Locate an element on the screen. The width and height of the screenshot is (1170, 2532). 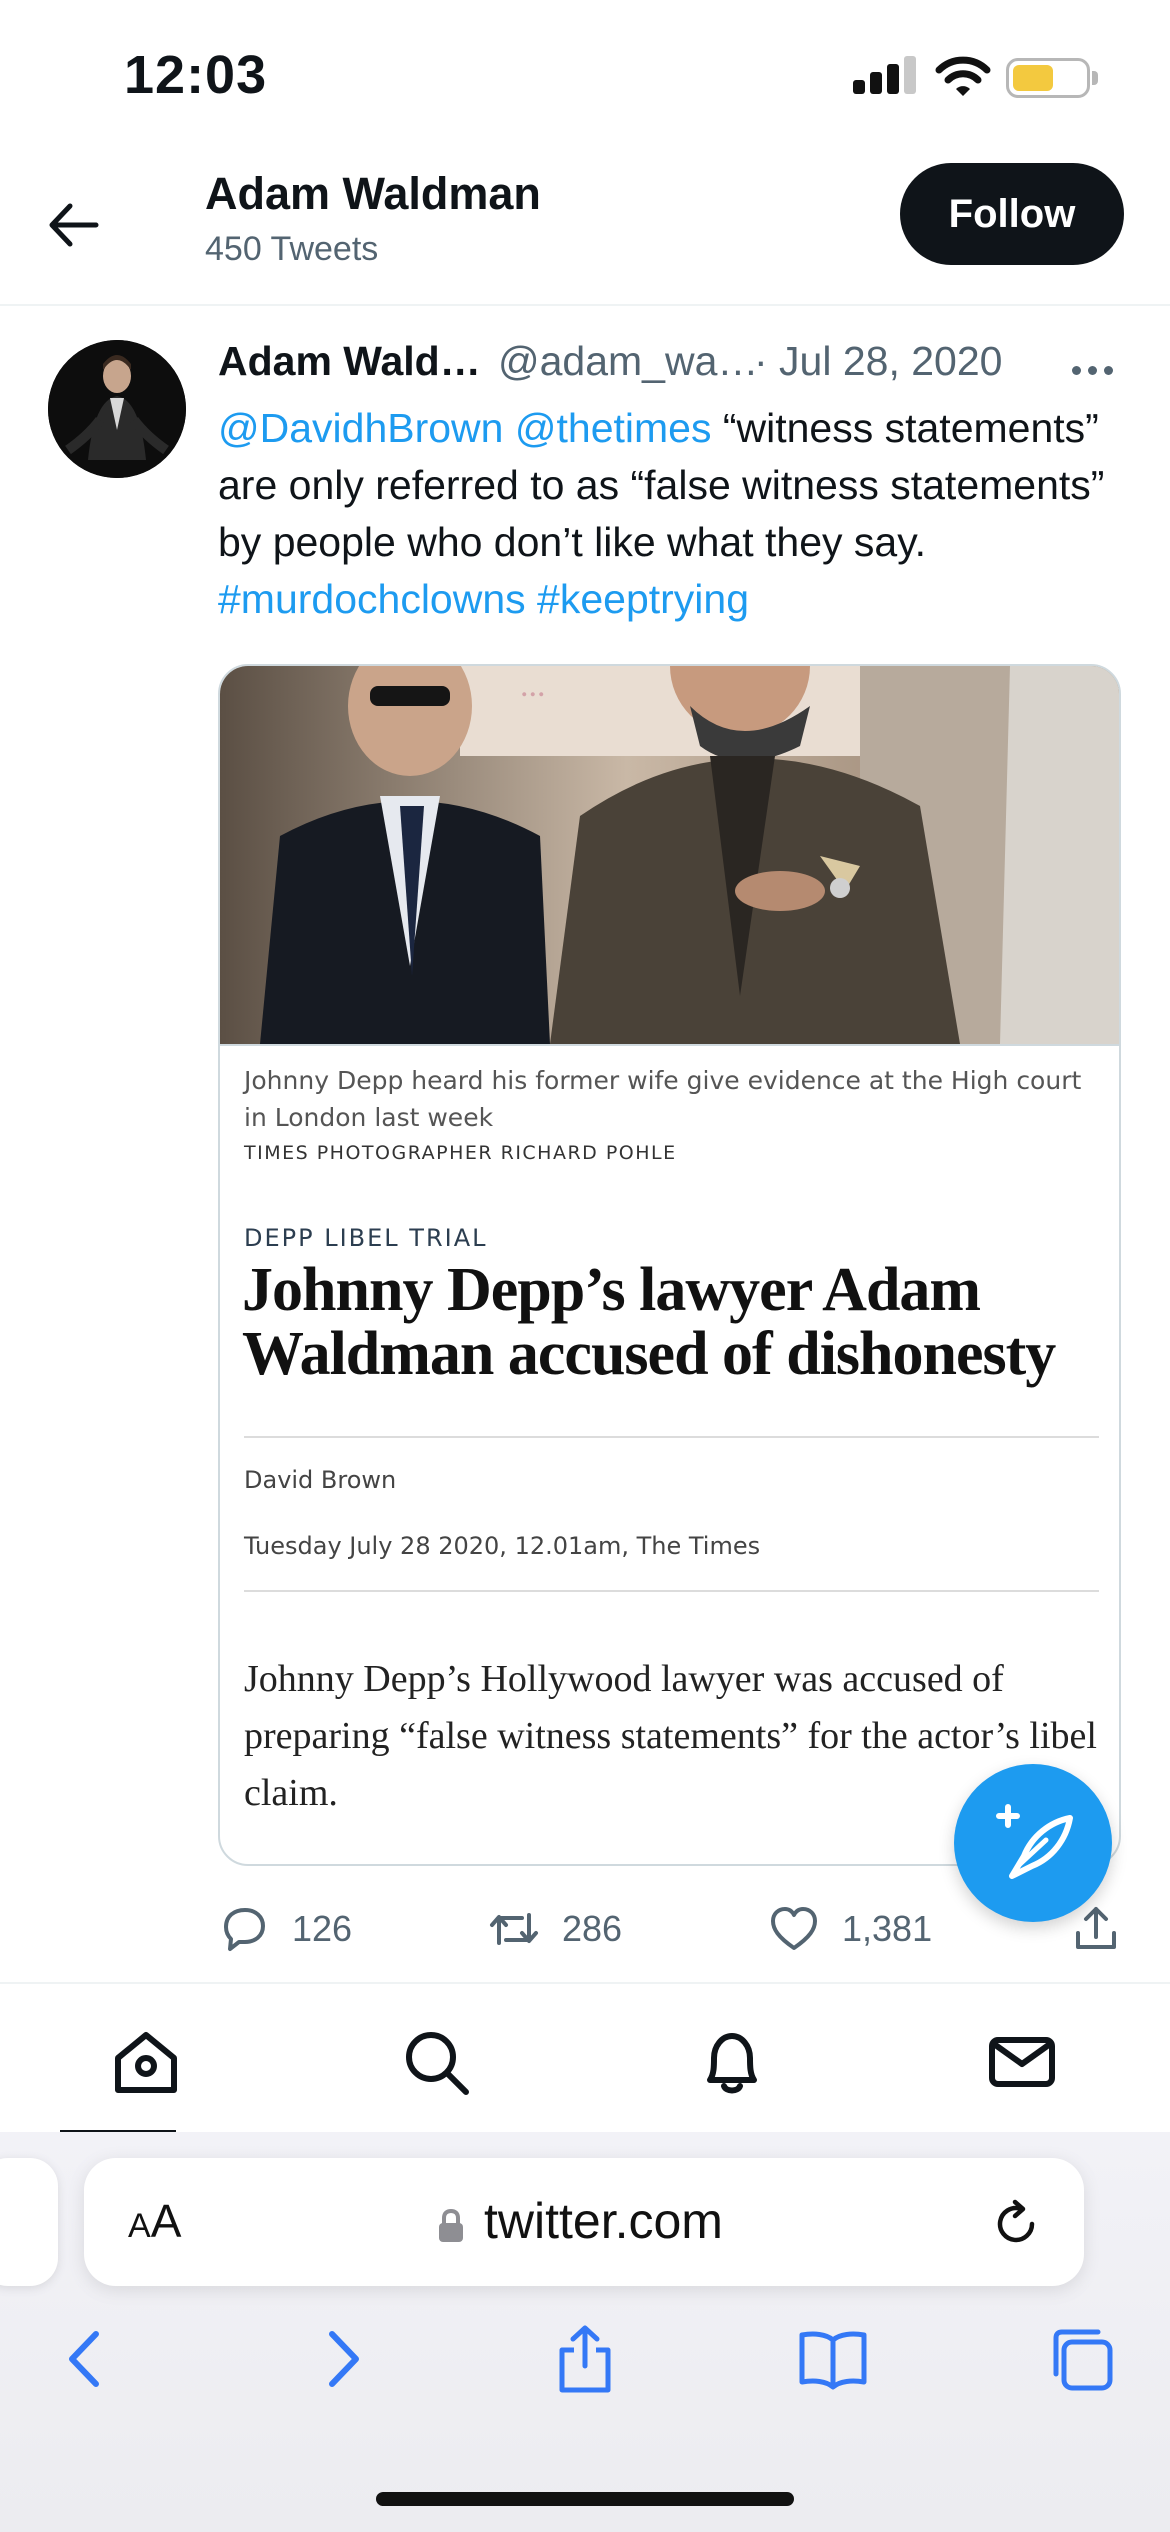
twitter-bottom-nav is located at coordinates (585, 2058).